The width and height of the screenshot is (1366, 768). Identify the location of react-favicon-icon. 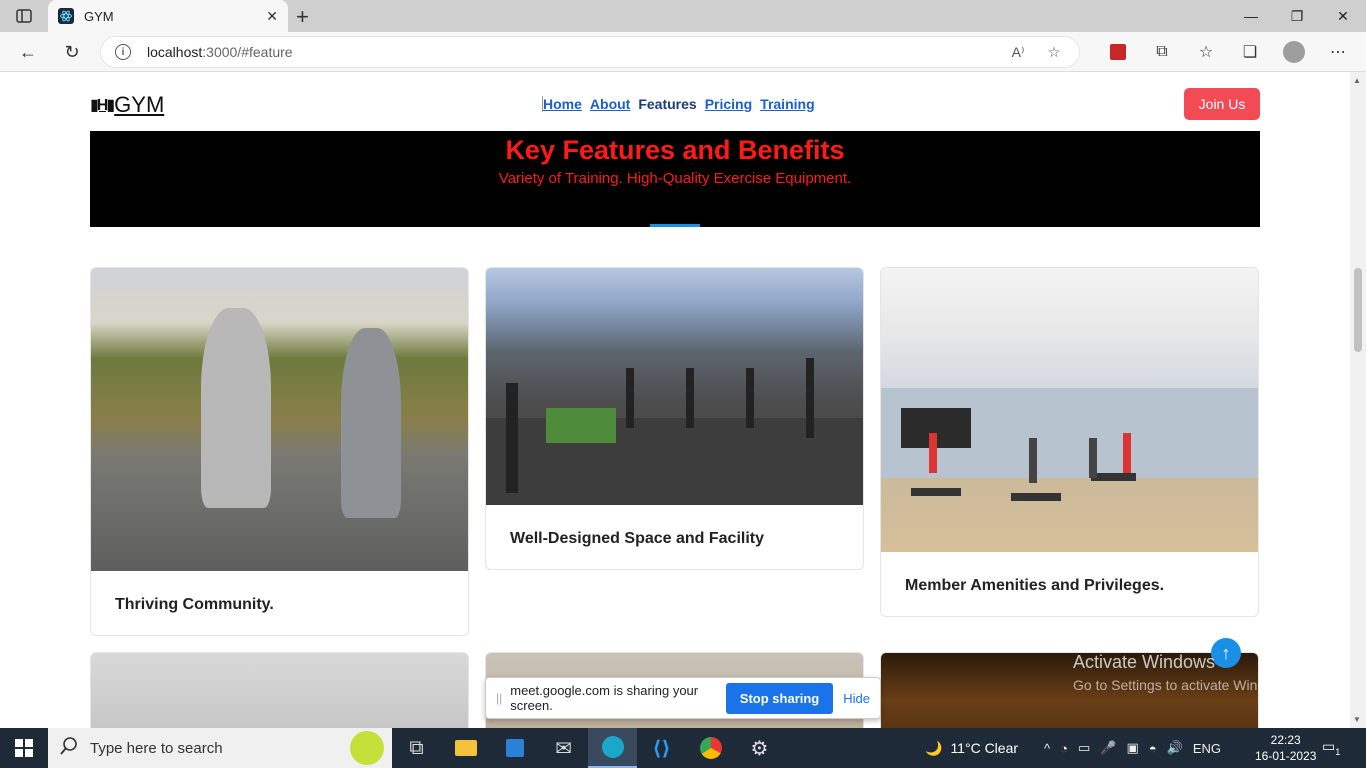
(66, 16).